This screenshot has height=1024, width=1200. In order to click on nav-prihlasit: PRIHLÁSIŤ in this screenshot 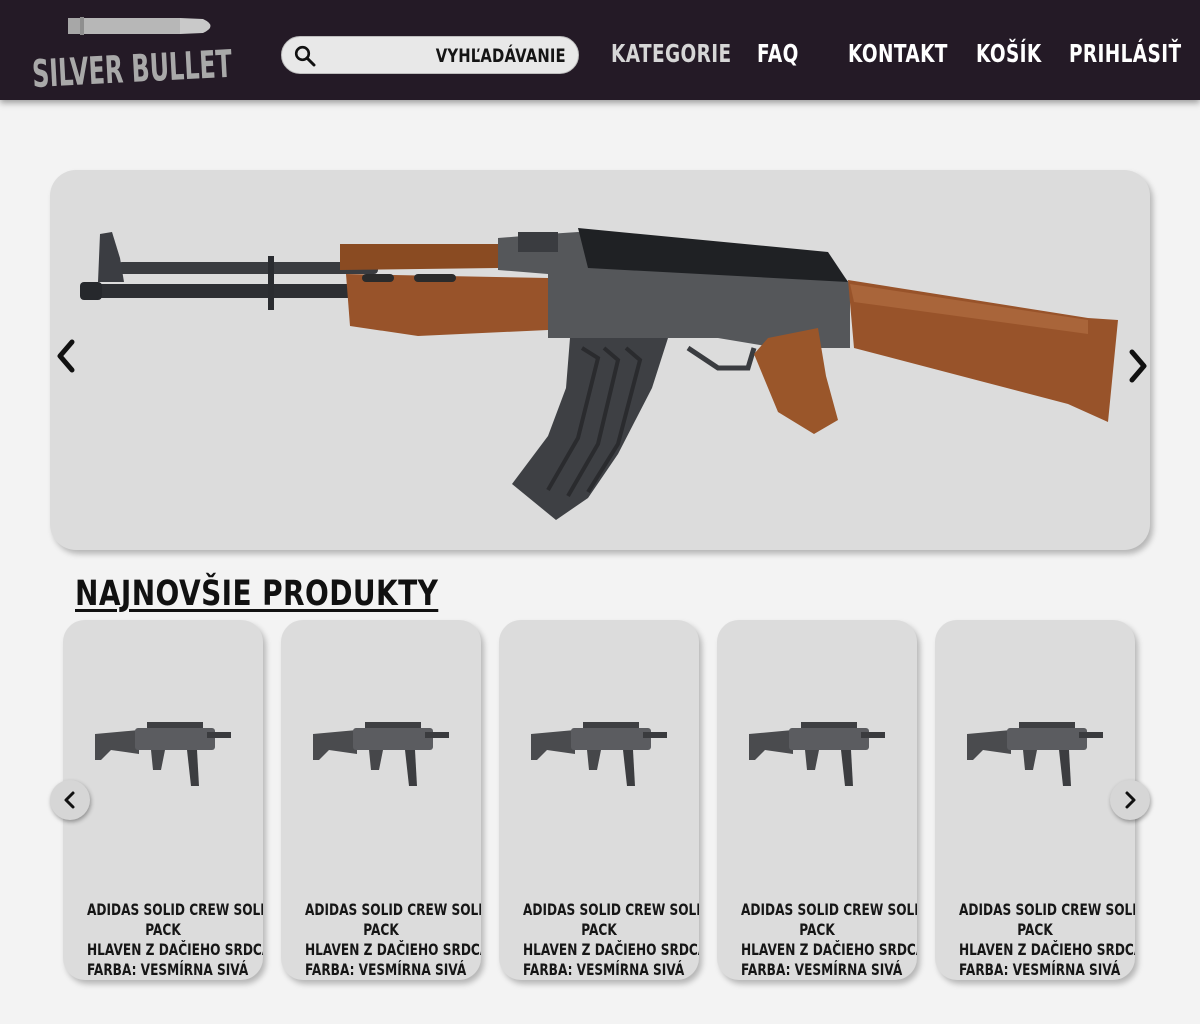, I will do `click(1125, 54)`.